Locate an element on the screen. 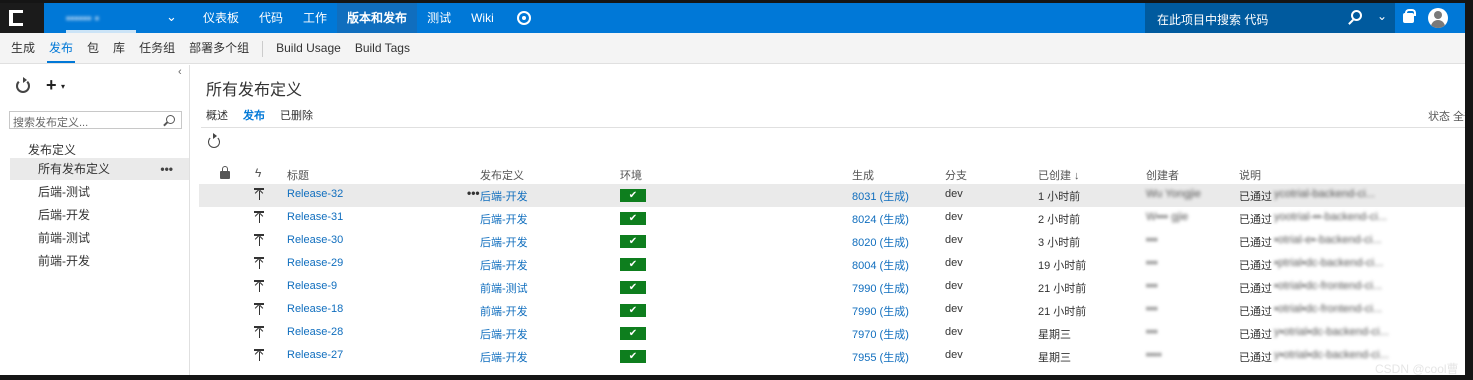 The width and height of the screenshot is (1473, 380). status-filter: 状态 全部 is located at coordinates (1446, 116).